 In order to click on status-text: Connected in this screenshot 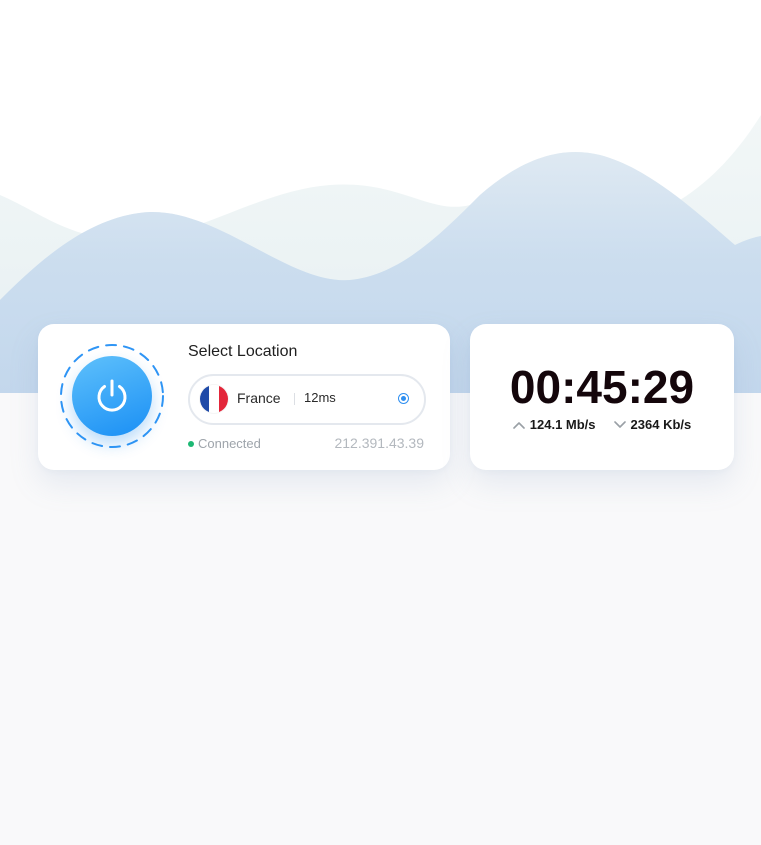, I will do `click(229, 443)`.